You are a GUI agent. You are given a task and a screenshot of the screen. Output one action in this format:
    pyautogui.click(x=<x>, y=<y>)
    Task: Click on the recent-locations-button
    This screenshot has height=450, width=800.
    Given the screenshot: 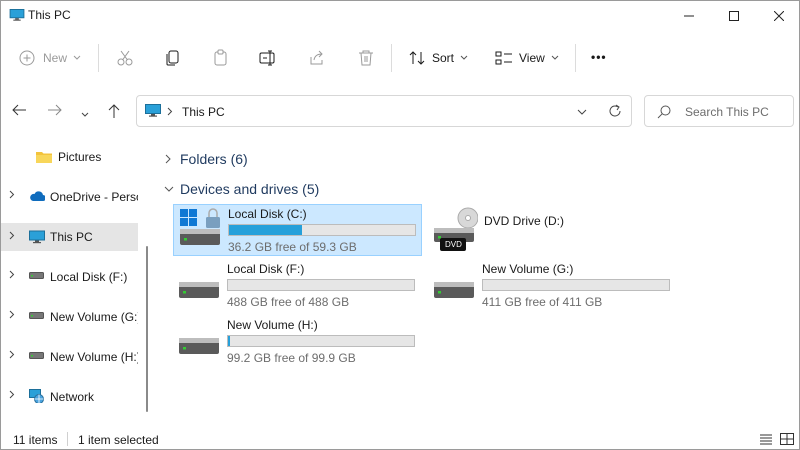 What is the action you would take?
    pyautogui.click(x=85, y=114)
    